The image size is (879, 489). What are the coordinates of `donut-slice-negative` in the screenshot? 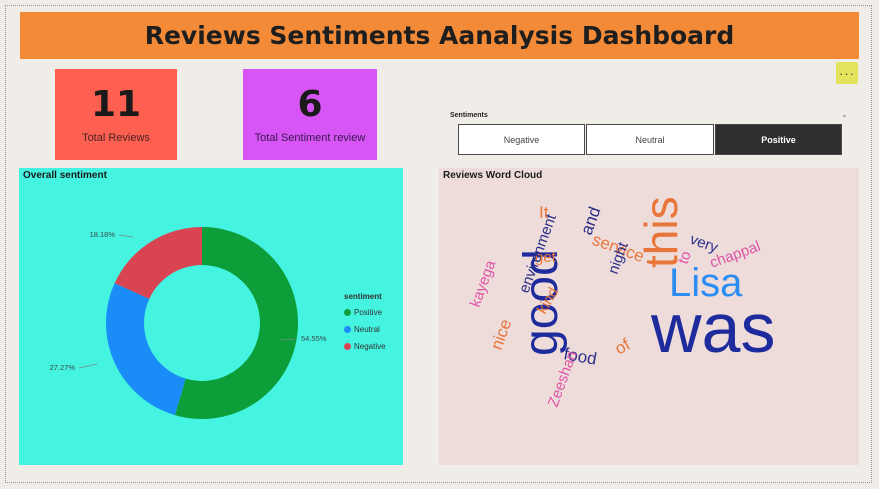 It's located at (158, 263).